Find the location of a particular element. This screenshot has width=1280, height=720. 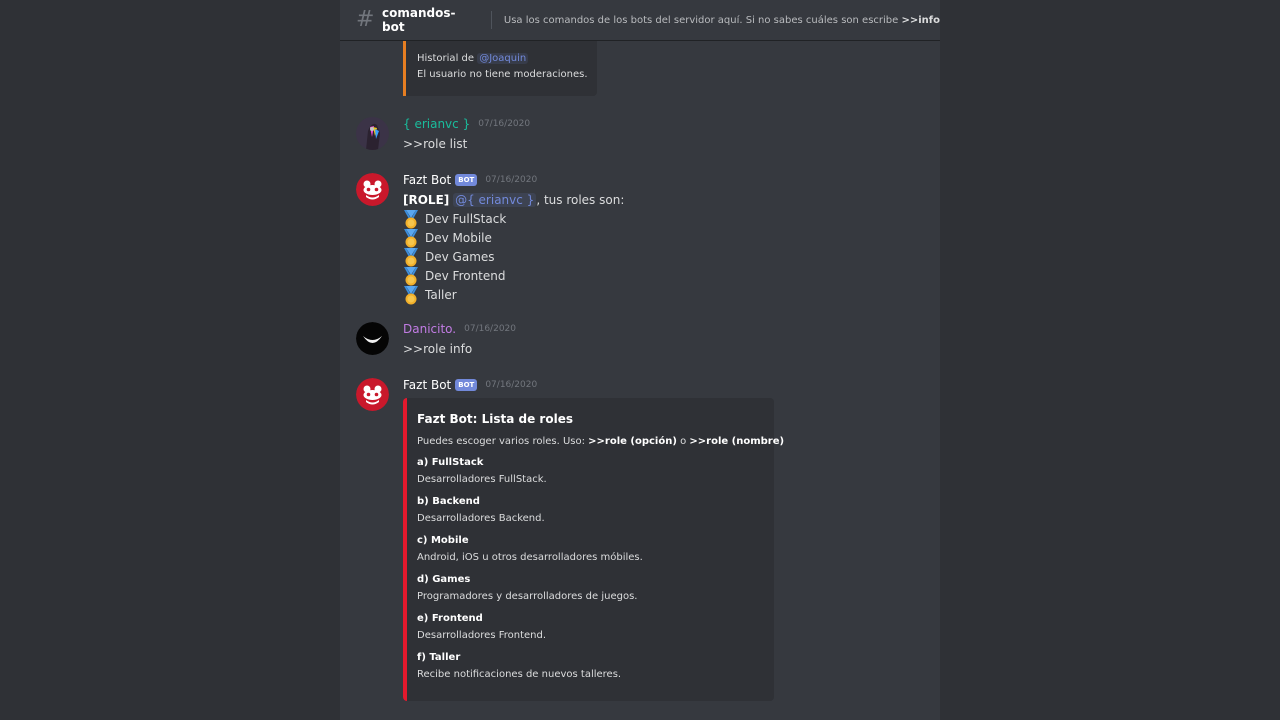

channel-name: comandos-bot is located at coordinates (429, 20).